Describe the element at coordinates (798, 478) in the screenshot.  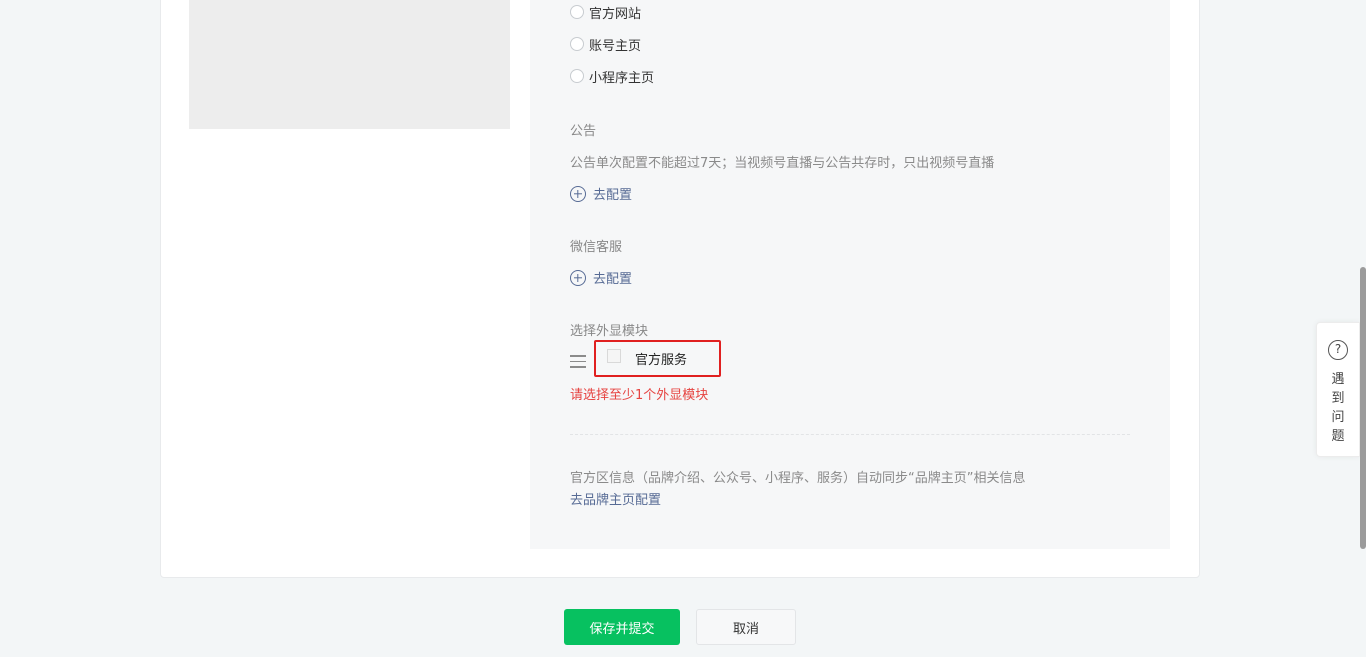
I see `sync-info-note: 官方区信息（品牌介绍、公众号、小程序、服务）自动同步“品牌主页”相关信息` at that location.